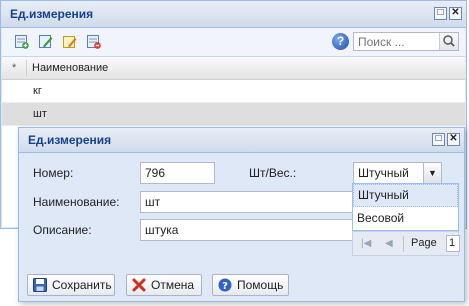  Describe the element at coordinates (233, 14) in the screenshot. I see `window-titlebar: Ед.измерения □ ✕` at that location.